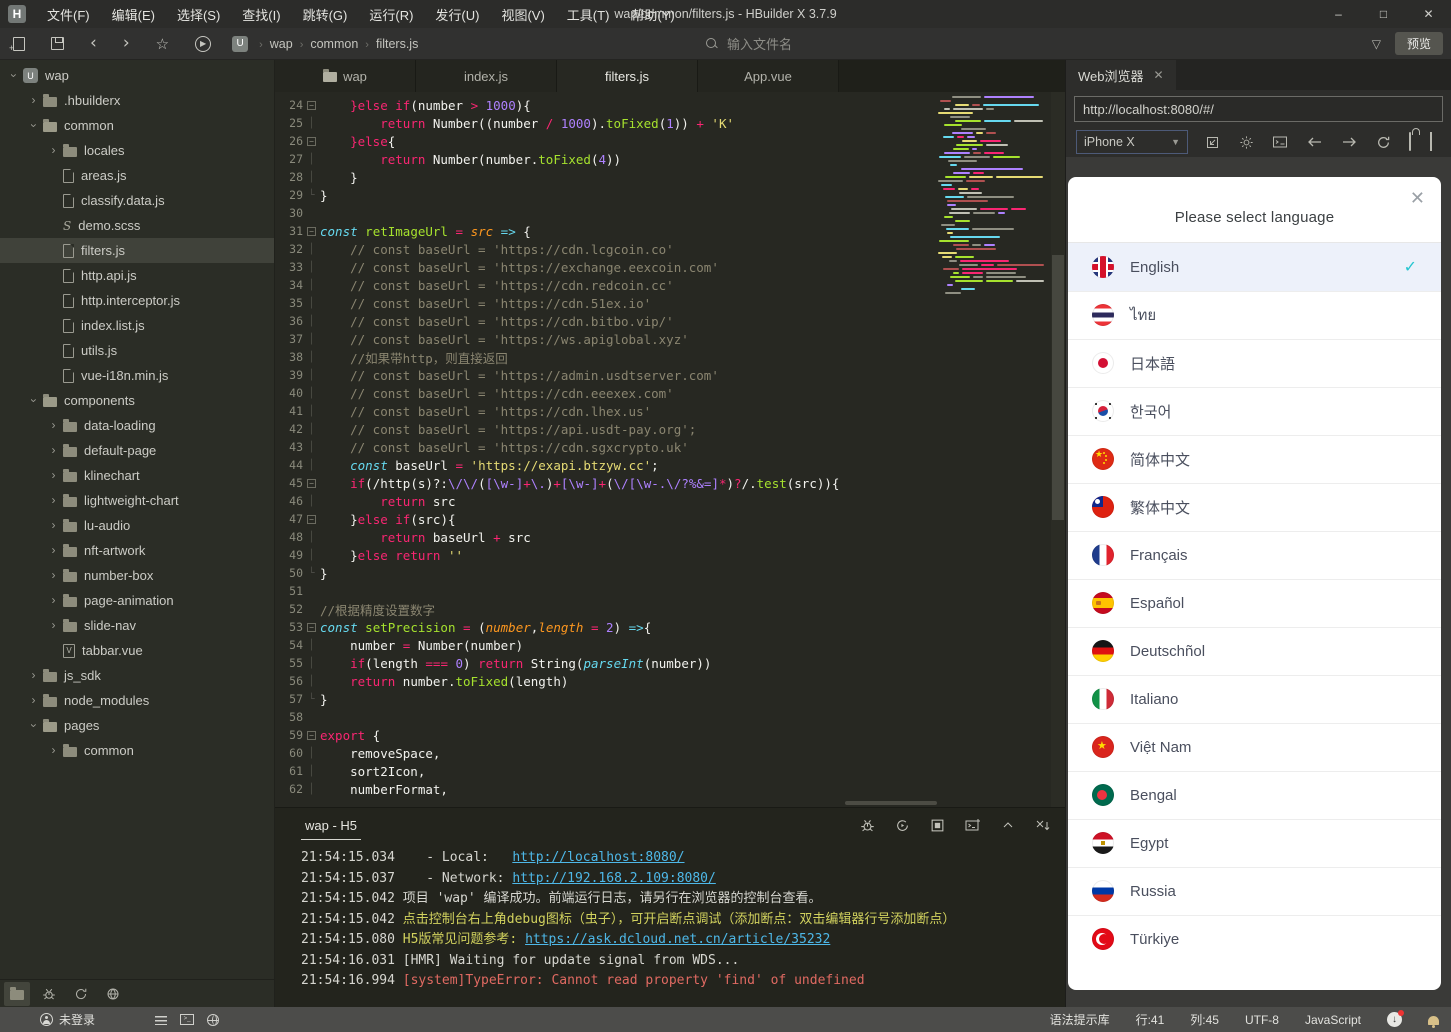  Describe the element at coordinates (522, 14) in the screenshot. I see `menu-item-V: 视图(V)` at that location.